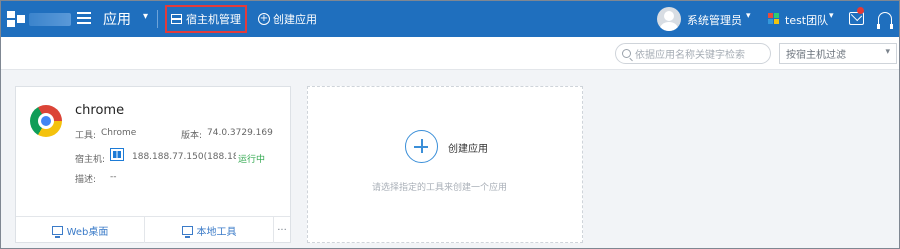  I want to click on app-menu-title: 应用, so click(117, 19).